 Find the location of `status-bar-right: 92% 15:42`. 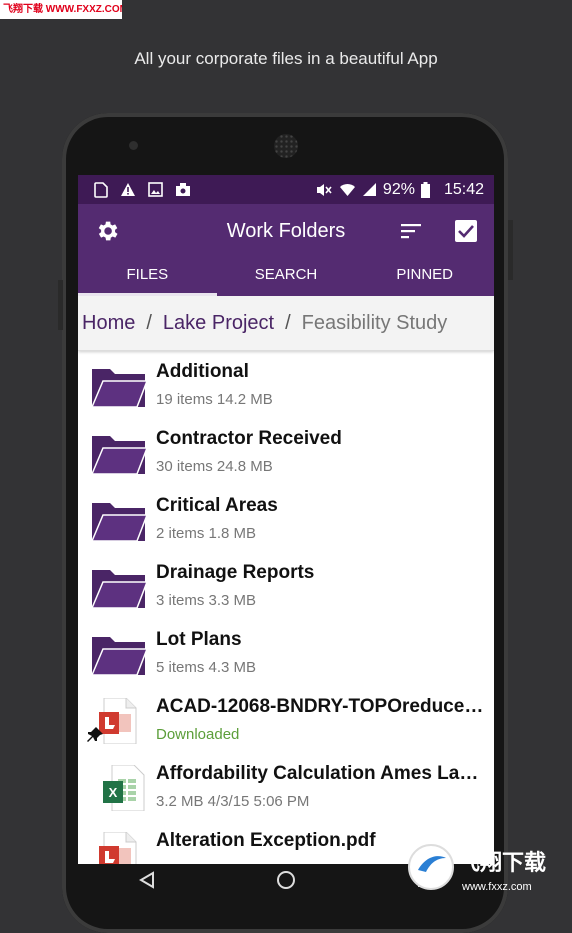

status-bar-right: 92% 15:42 is located at coordinates (399, 190).